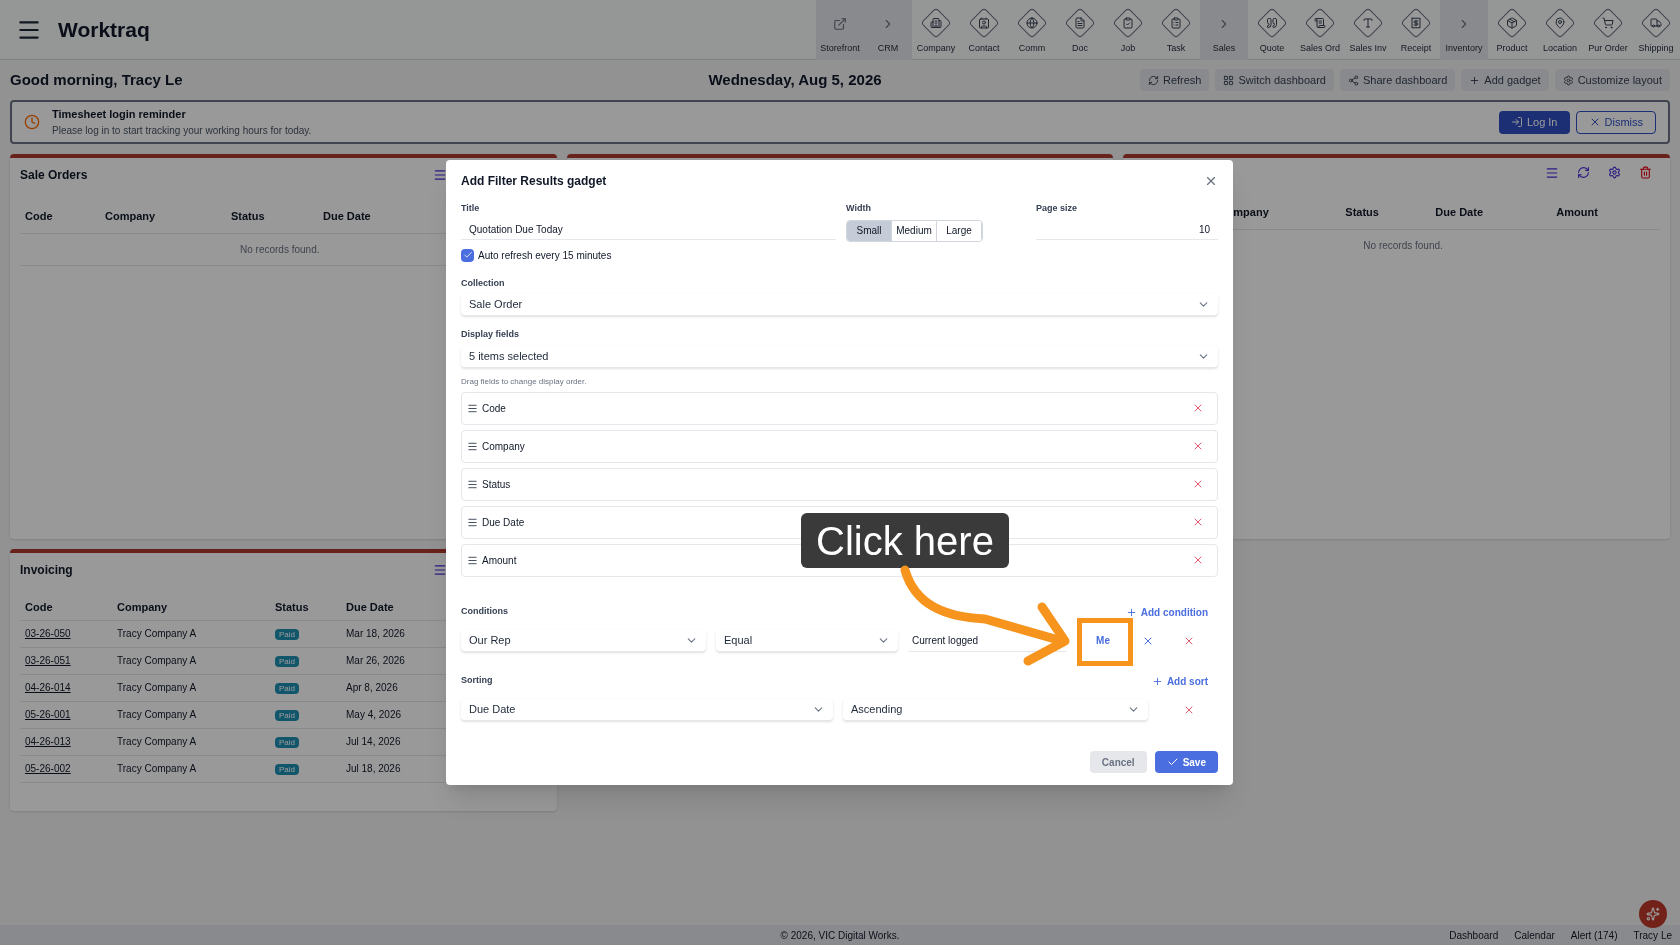 The image size is (1680, 945). I want to click on condition-field-select: Our Rep, so click(583, 640).